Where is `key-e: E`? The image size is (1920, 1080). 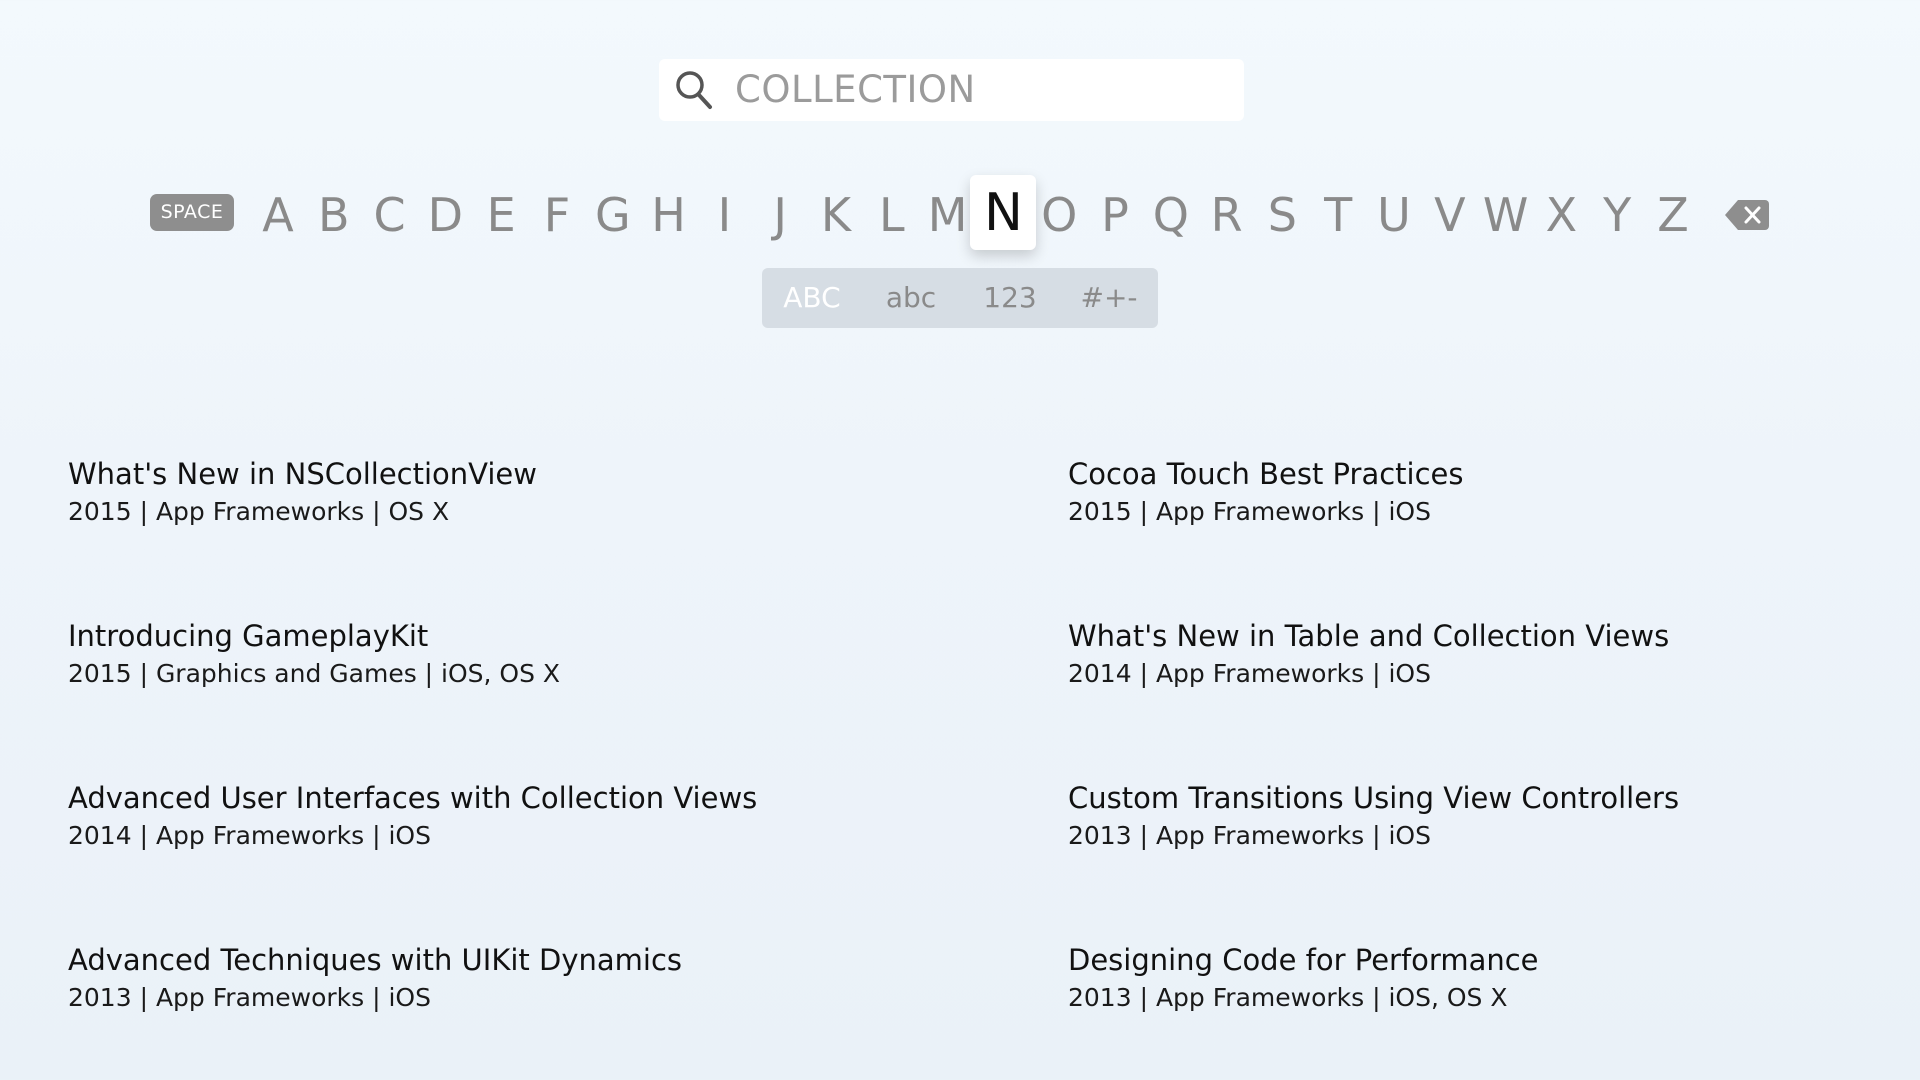
key-e: E is located at coordinates (501, 215).